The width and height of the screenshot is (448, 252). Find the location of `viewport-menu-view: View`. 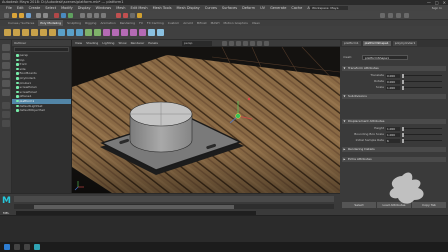

viewport-menu-view: View is located at coordinates (78, 43).